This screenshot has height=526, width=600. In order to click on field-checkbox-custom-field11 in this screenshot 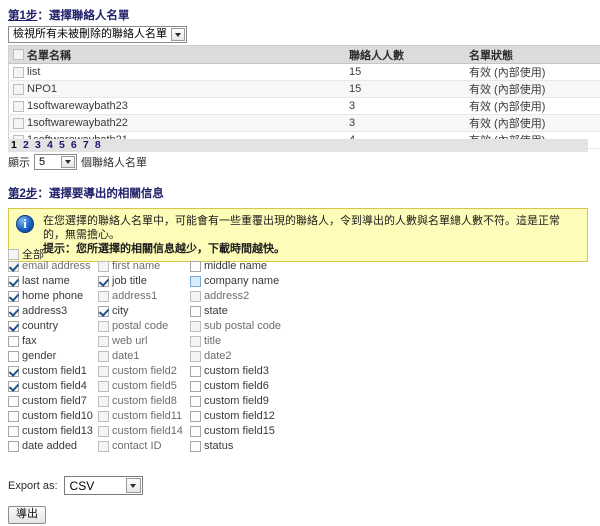, I will do `click(103, 416)`.